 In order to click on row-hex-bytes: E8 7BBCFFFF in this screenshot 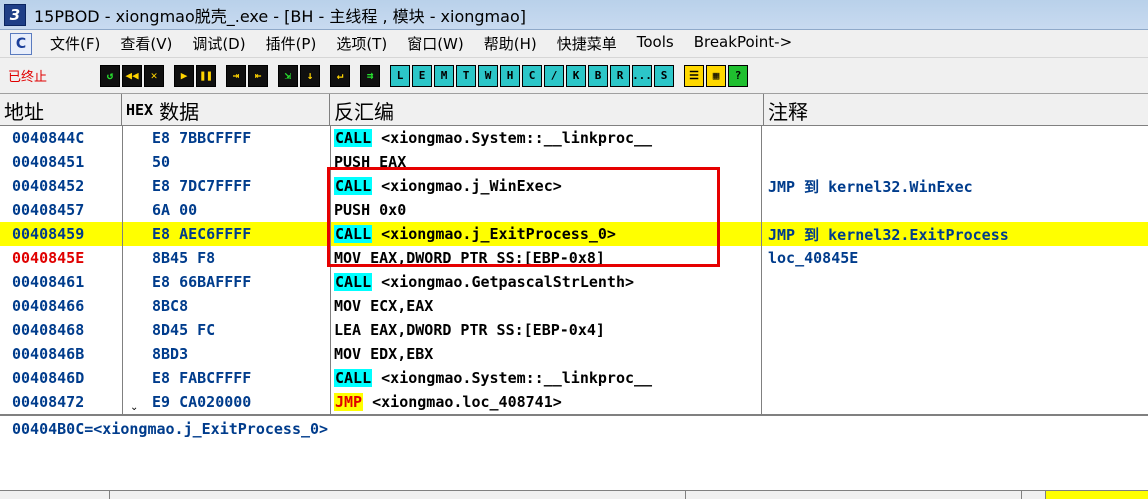, I will do `click(202, 138)`.